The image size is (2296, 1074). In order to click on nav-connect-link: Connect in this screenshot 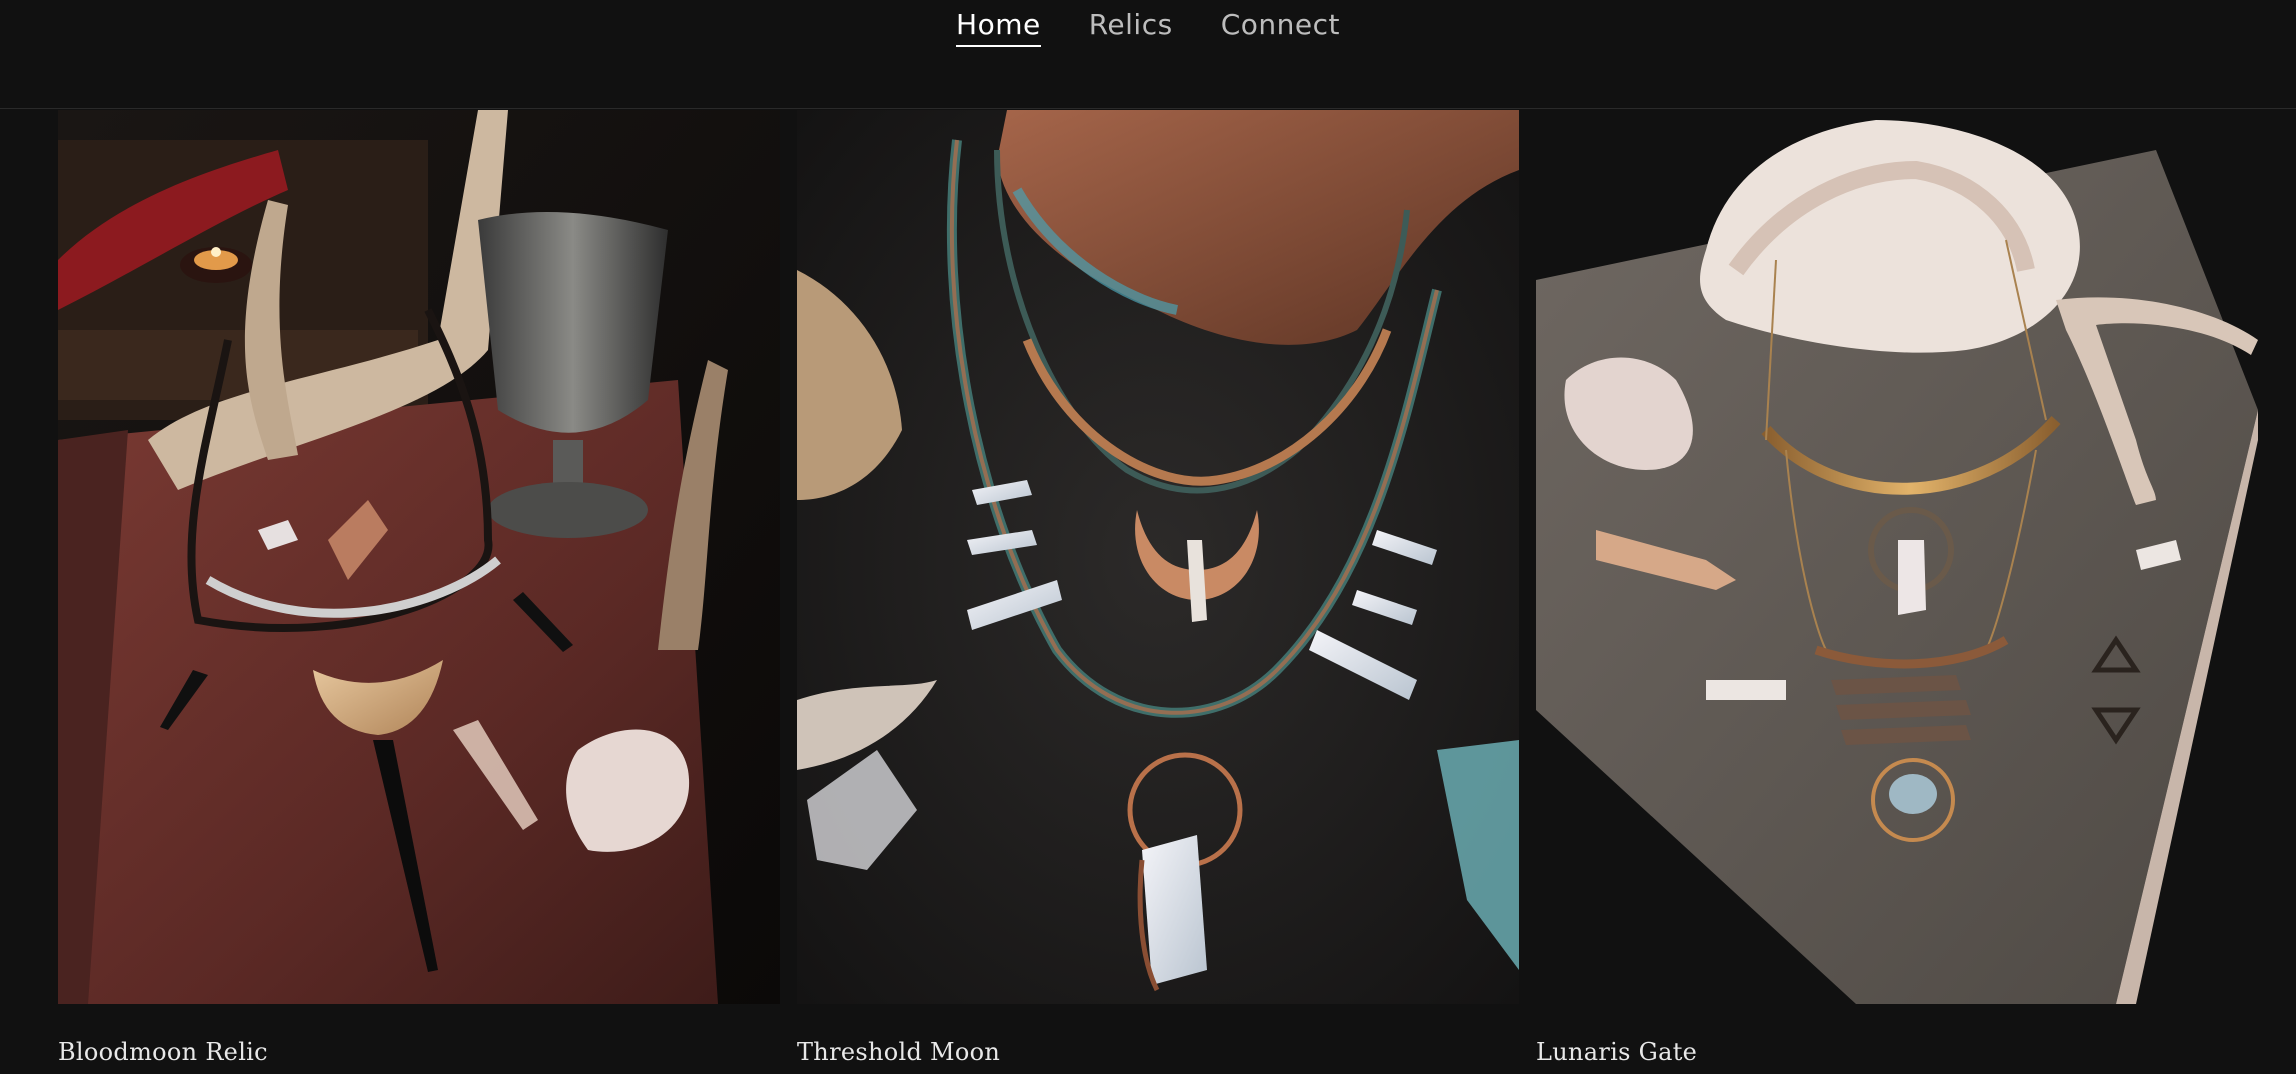, I will do `click(1280, 27)`.